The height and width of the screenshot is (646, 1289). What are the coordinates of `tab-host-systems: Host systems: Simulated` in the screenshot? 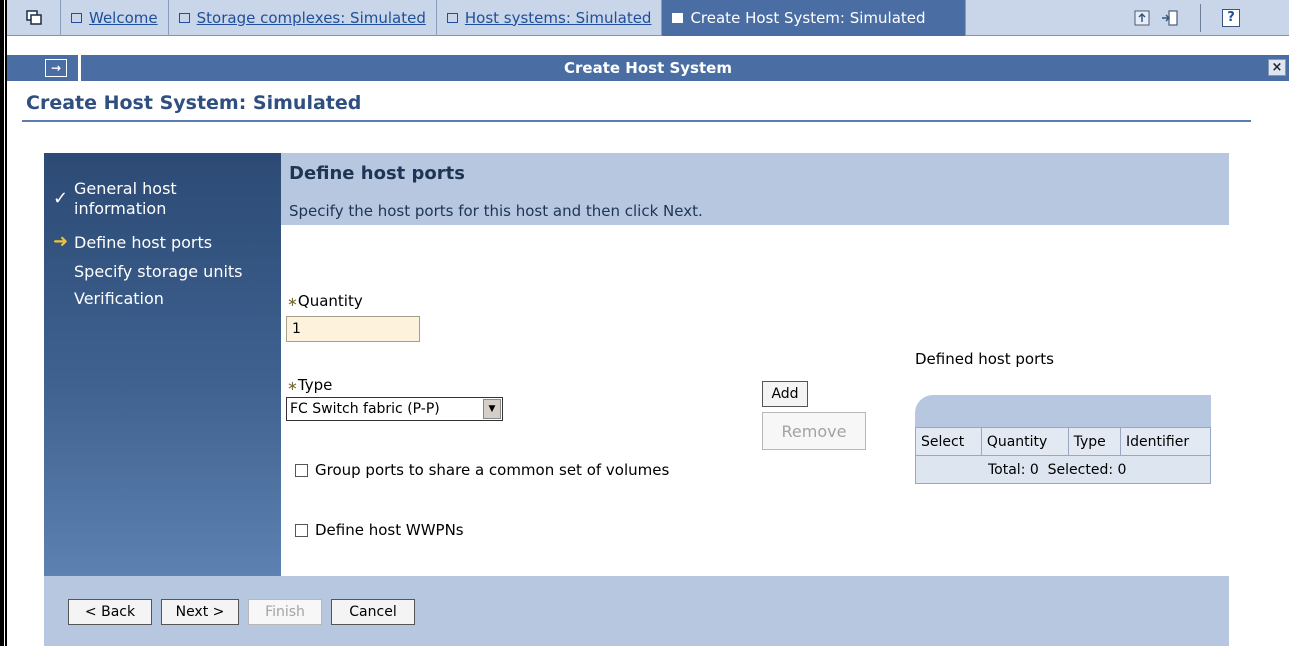 It's located at (550, 18).